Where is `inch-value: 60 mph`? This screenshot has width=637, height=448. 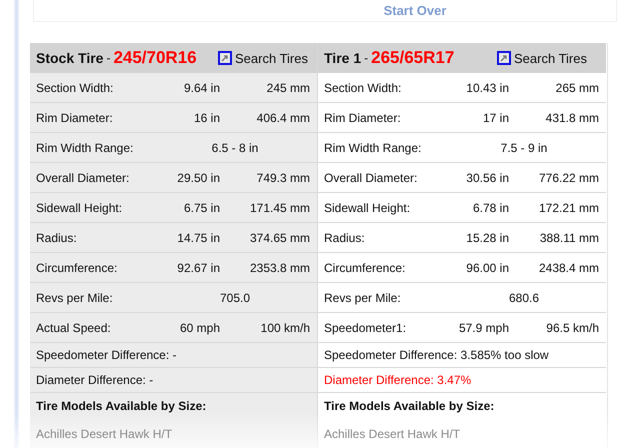 inch-value: 60 mph is located at coordinates (199, 327).